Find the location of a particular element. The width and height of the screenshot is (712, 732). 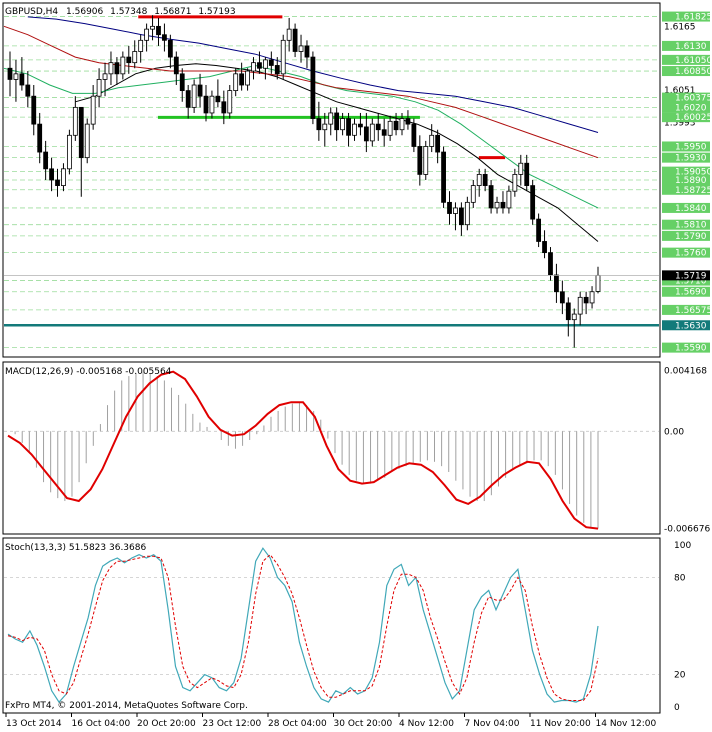

level-tag-20: 1.5590 is located at coordinates (691, 349).